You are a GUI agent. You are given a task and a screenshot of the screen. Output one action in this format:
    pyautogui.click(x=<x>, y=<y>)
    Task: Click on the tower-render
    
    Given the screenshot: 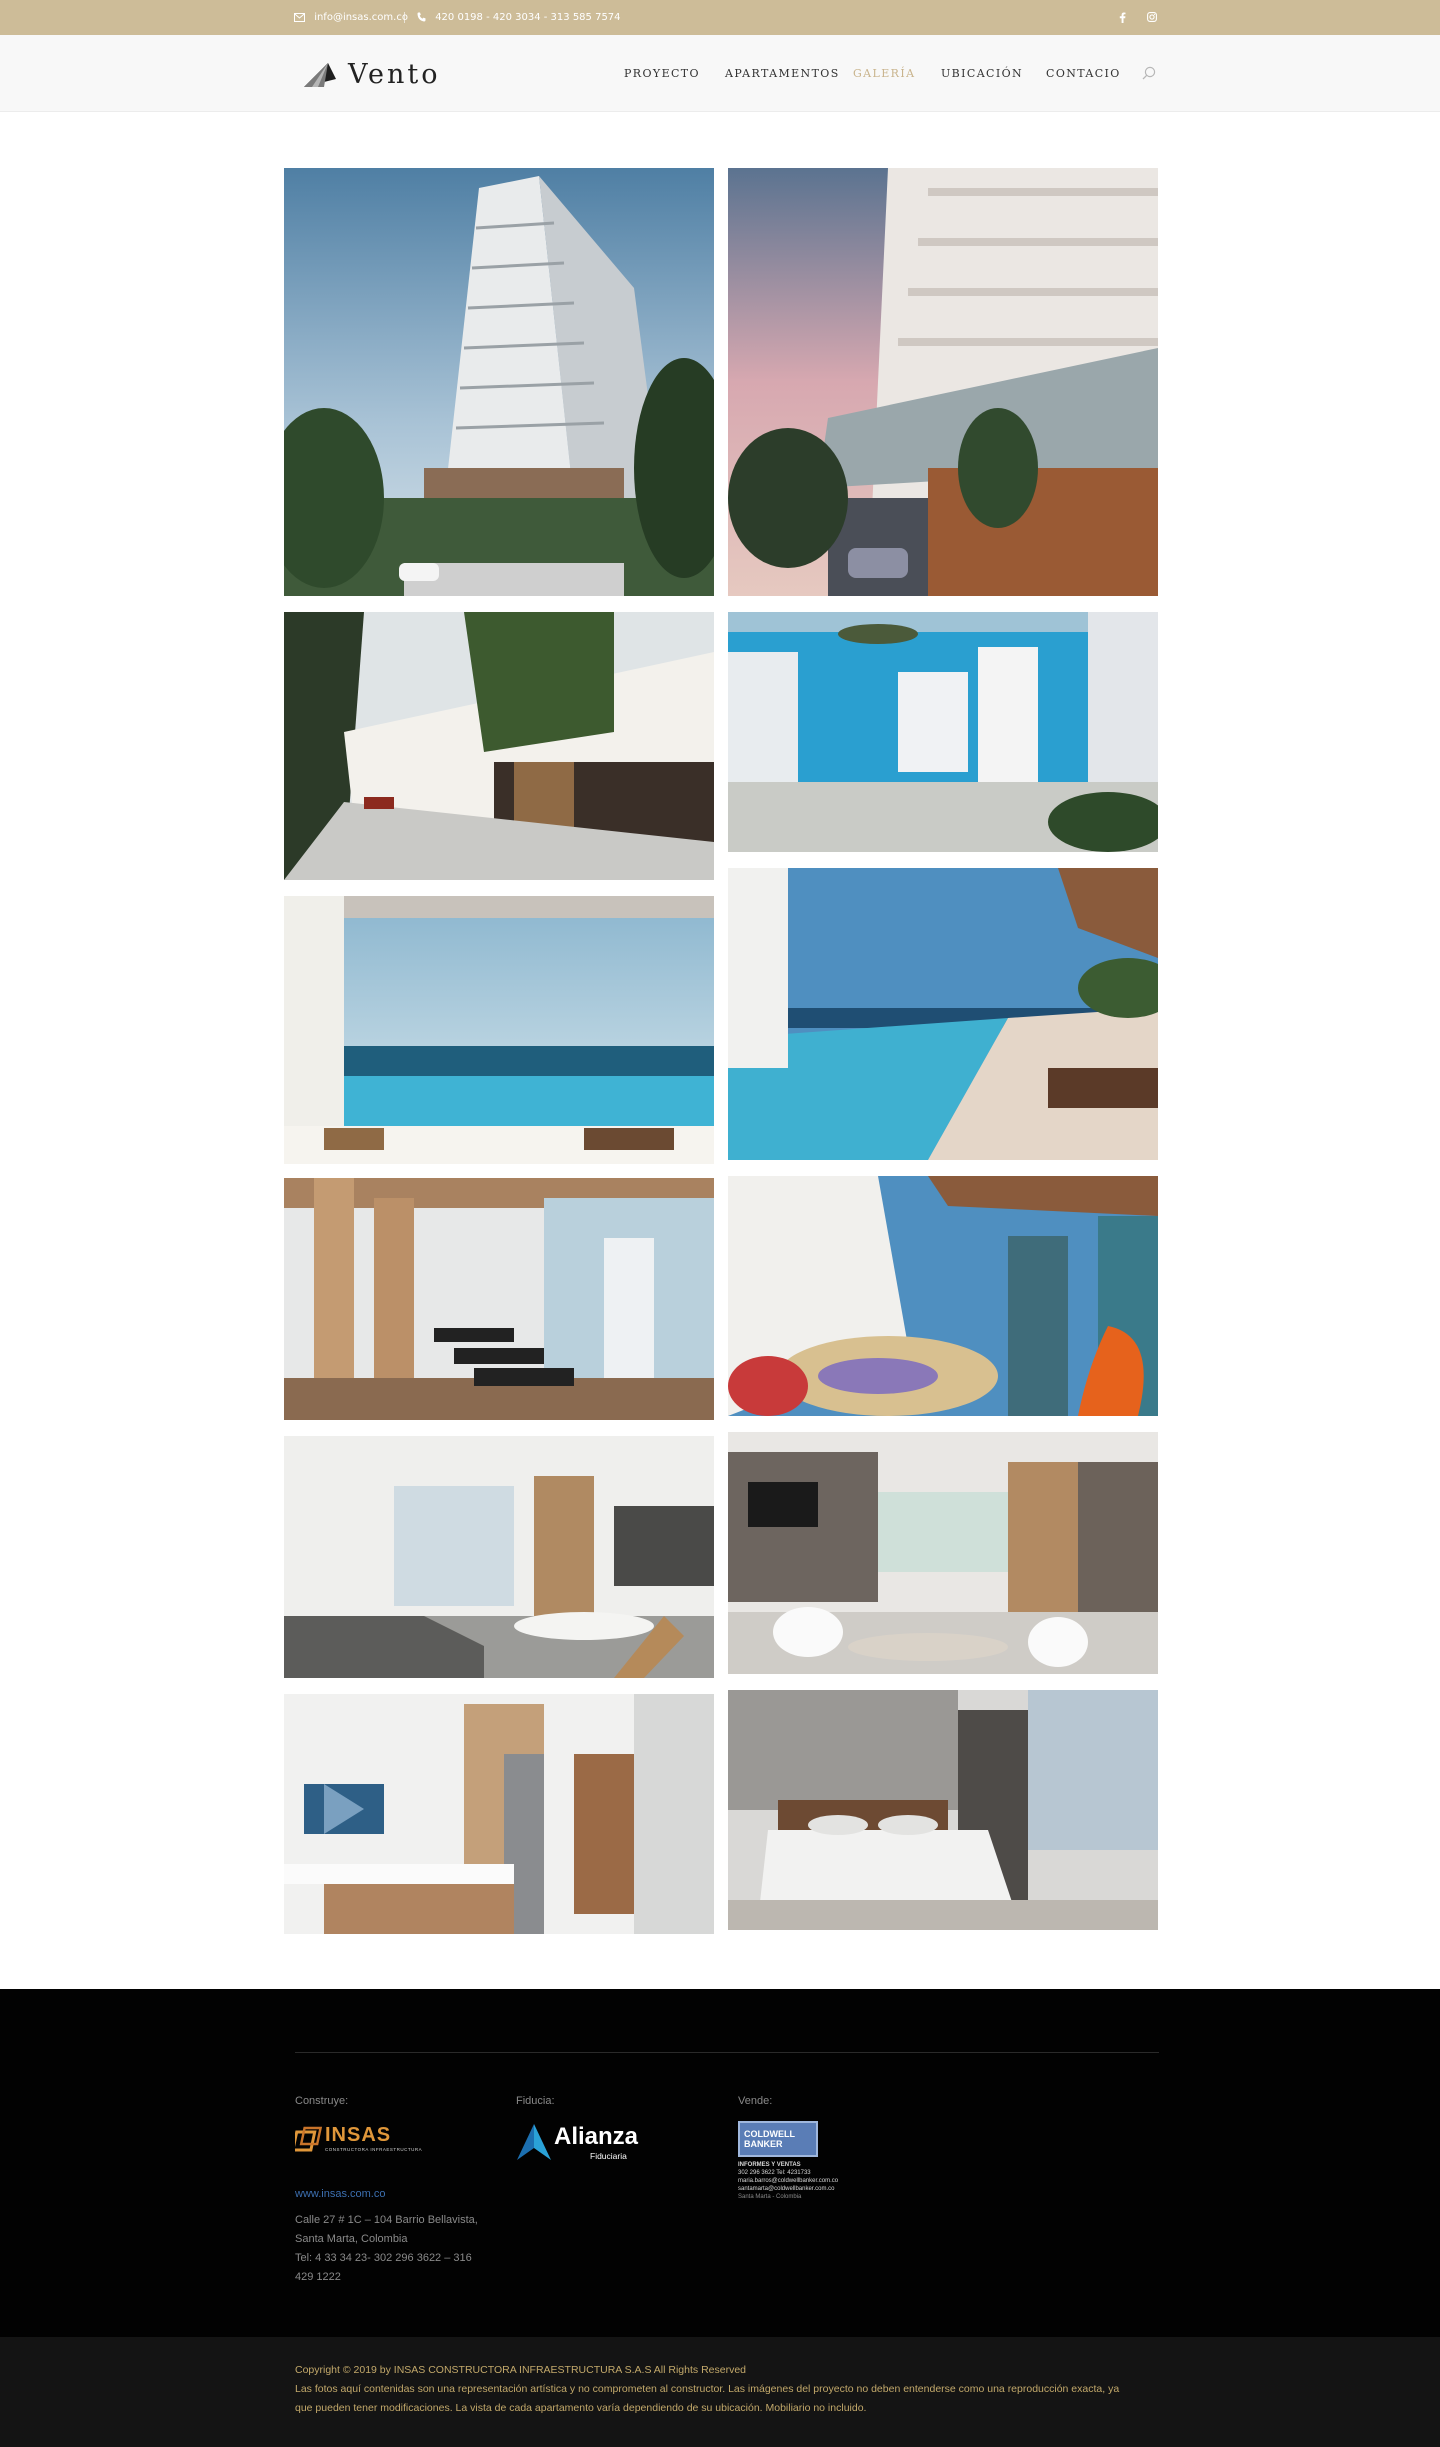 What is the action you would take?
    pyautogui.click(x=499, y=382)
    